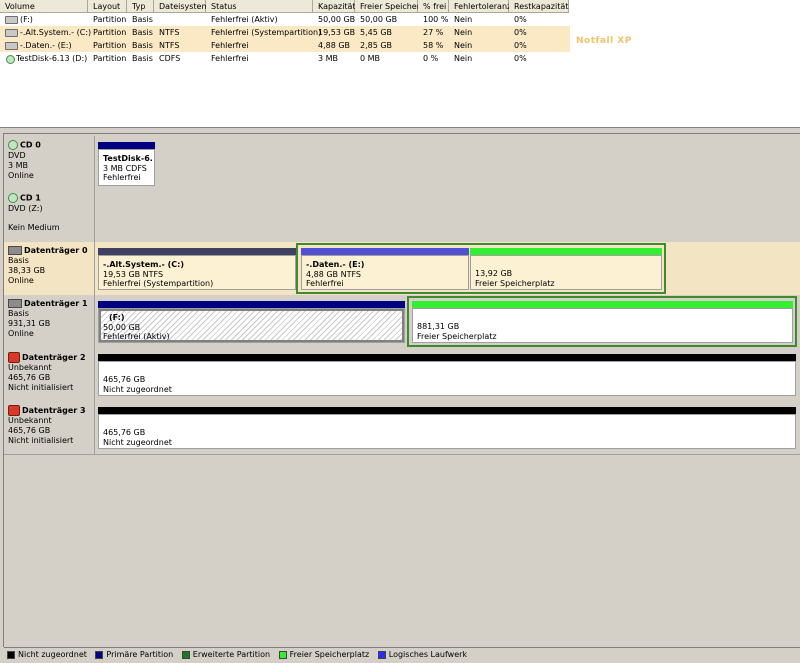  I want to click on disk-label: Datenträger 1 Basis 931,31 GB Online, so click(52, 319).